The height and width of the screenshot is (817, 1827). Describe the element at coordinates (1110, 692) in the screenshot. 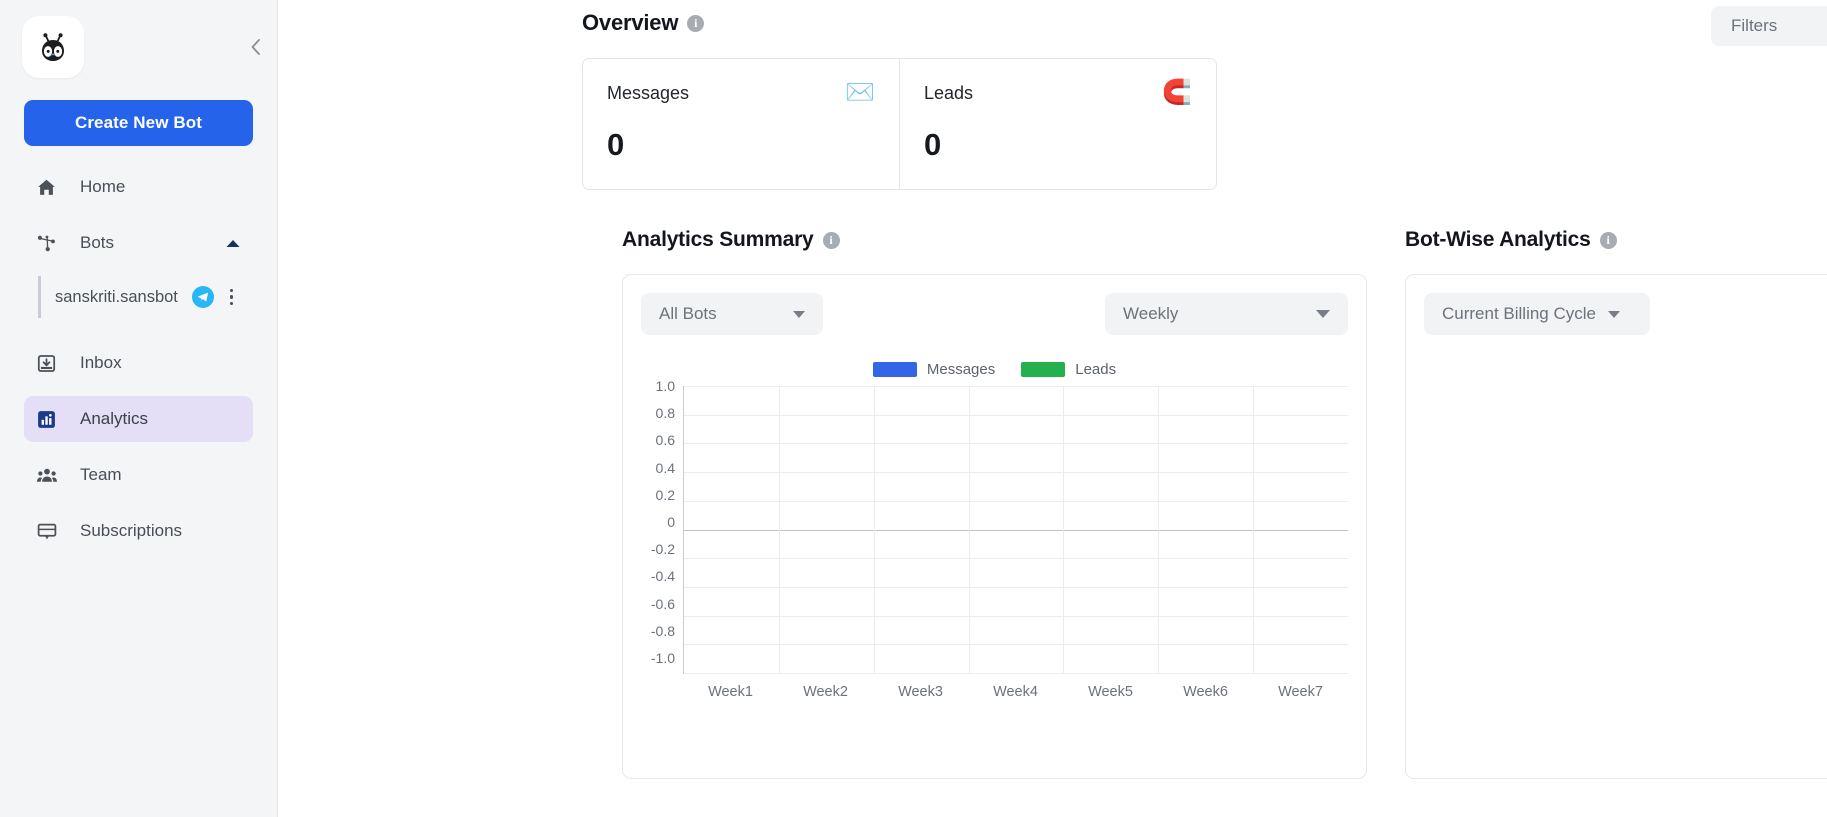

I see `x-tick-label: Week5` at that location.